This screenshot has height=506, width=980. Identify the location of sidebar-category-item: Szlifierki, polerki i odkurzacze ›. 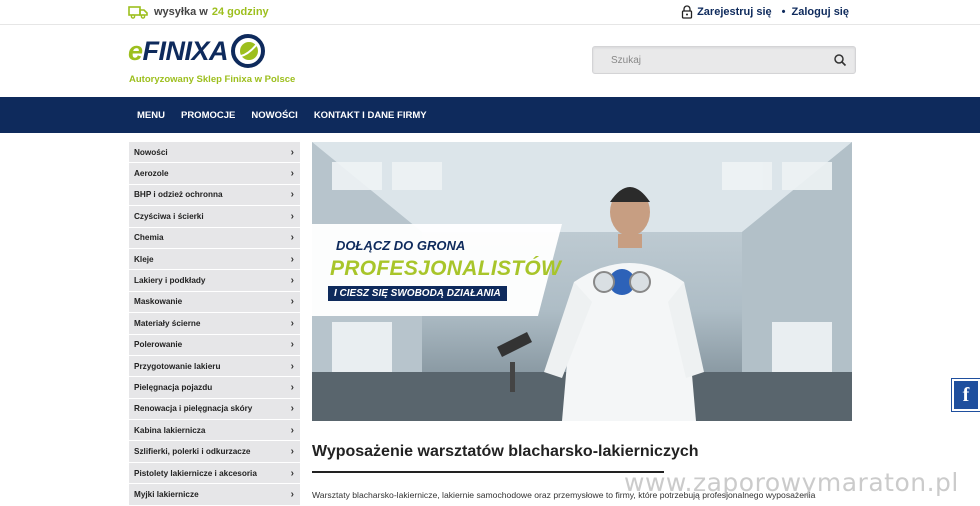
(214, 452).